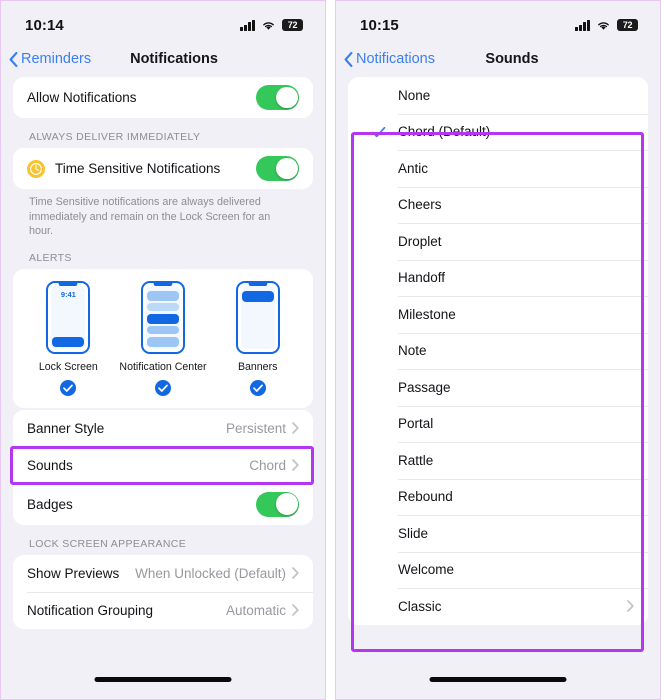 This screenshot has width=661, height=700. What do you see at coordinates (422, 278) in the screenshot?
I see `sound-option-label: Handoff` at bounding box center [422, 278].